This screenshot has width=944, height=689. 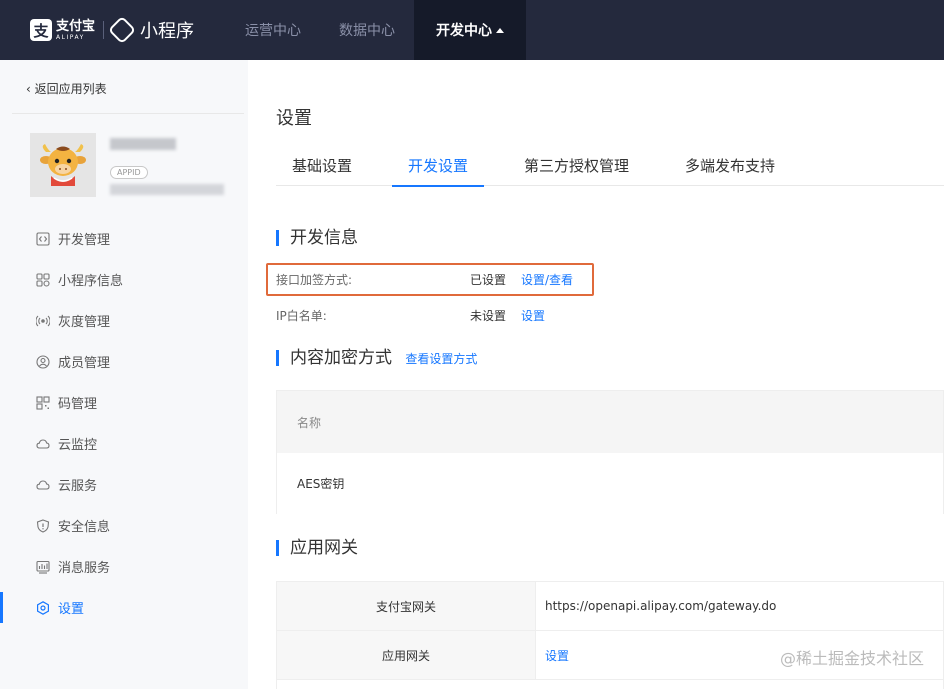 What do you see at coordinates (294, 118) in the screenshot?
I see `page-title: 设置` at bounding box center [294, 118].